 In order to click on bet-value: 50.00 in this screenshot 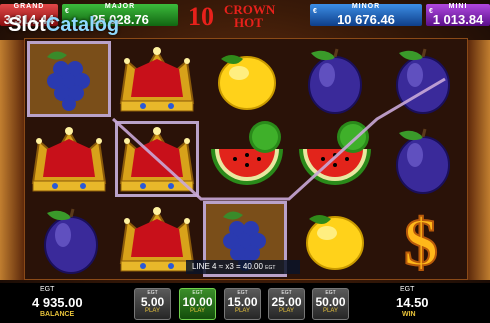, I will do `click(330, 302)`.